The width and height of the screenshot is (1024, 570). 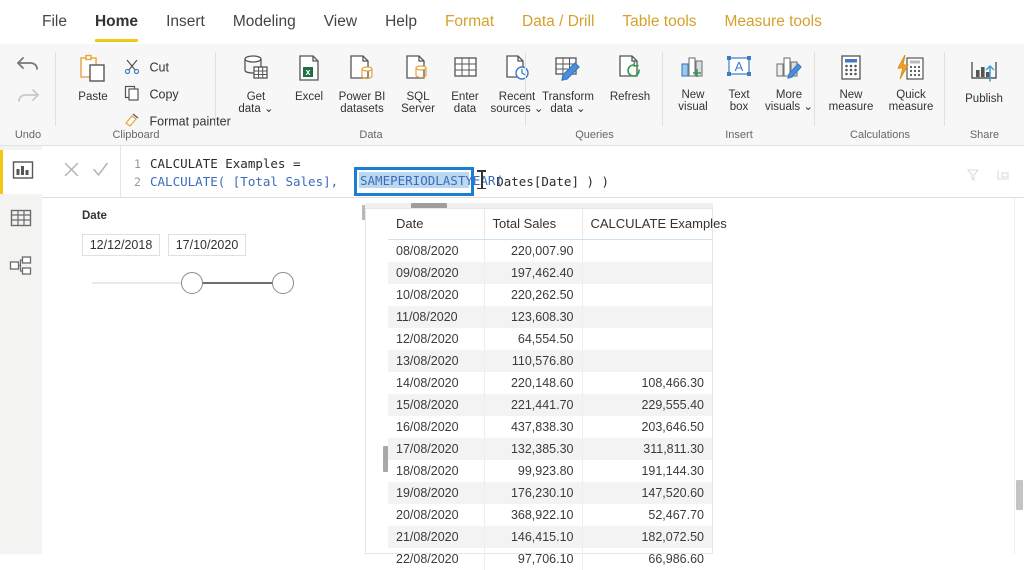 What do you see at coordinates (185, 15) in the screenshot?
I see `ribbon-tab-insert: Insert` at bounding box center [185, 15].